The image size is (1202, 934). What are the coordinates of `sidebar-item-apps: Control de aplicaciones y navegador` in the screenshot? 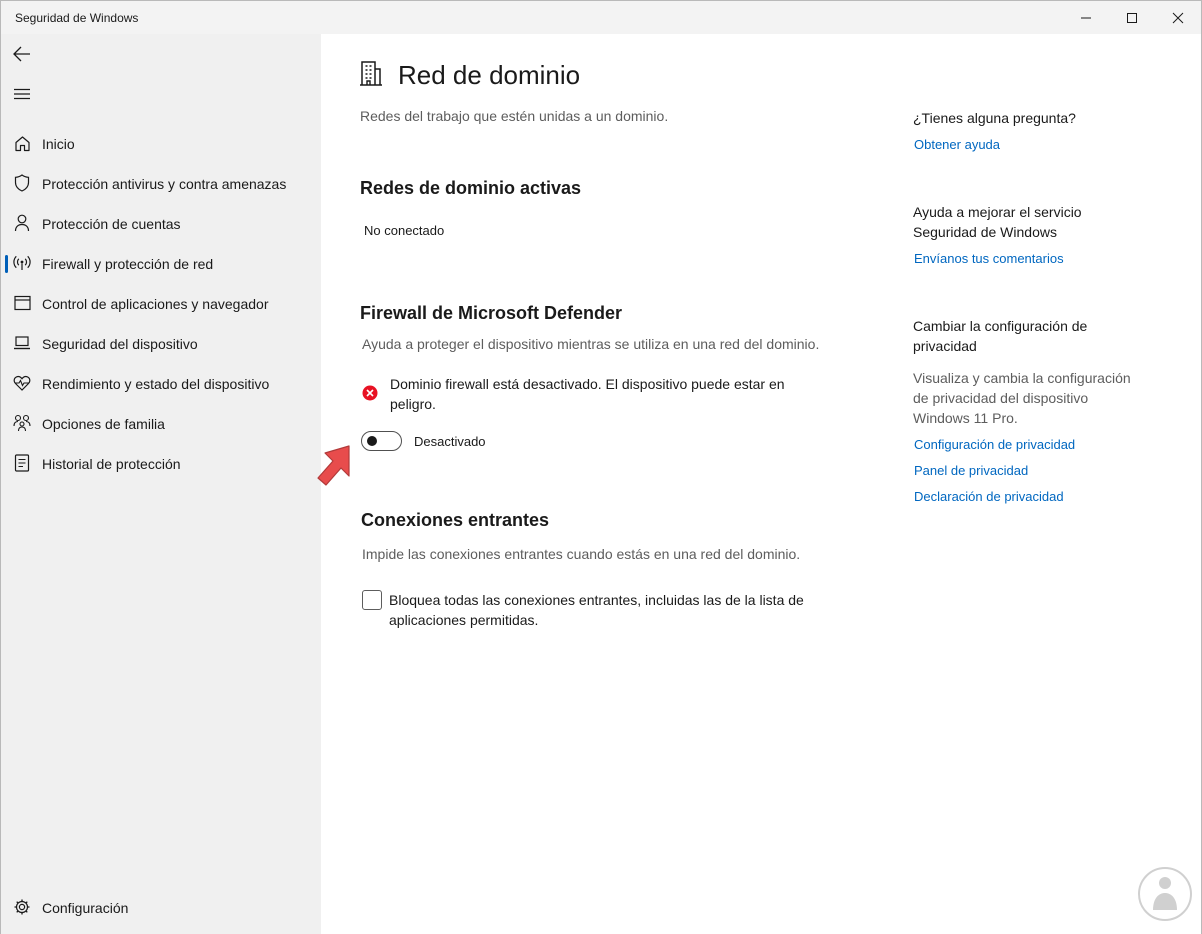 It's located at (161, 303).